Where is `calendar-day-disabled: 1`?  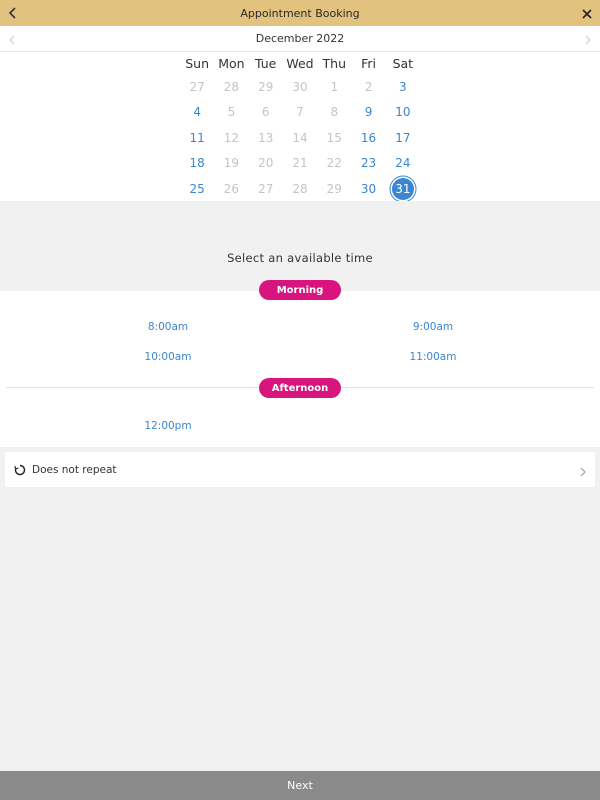
calendar-day-disabled: 1 is located at coordinates (334, 86).